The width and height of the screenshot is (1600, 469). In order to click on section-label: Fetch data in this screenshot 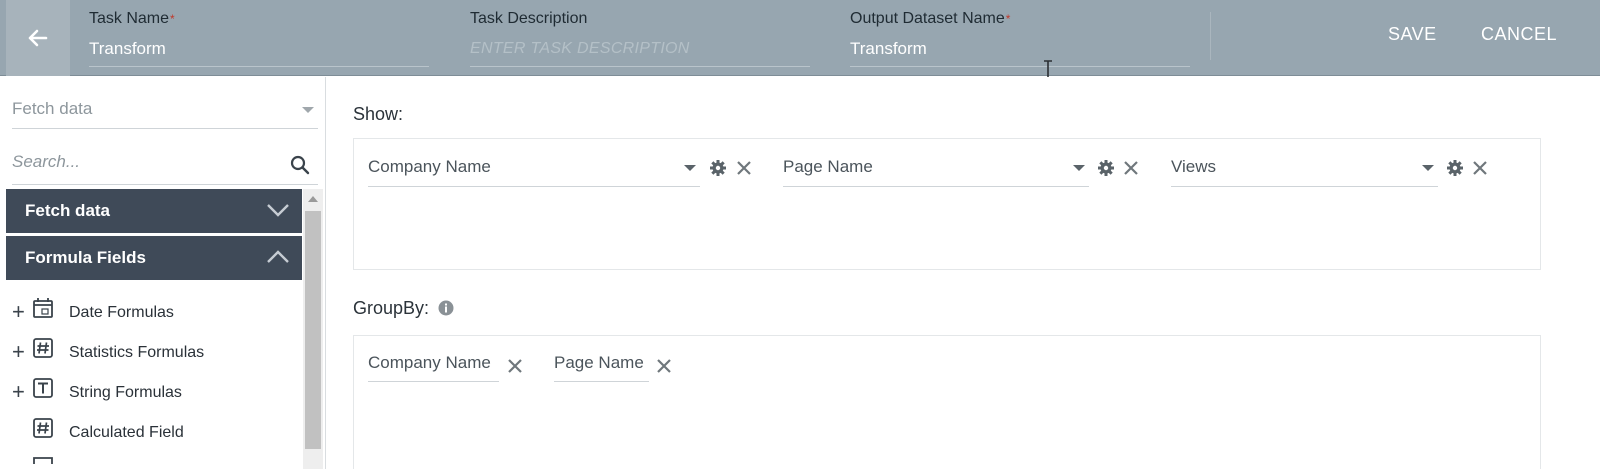, I will do `click(68, 210)`.